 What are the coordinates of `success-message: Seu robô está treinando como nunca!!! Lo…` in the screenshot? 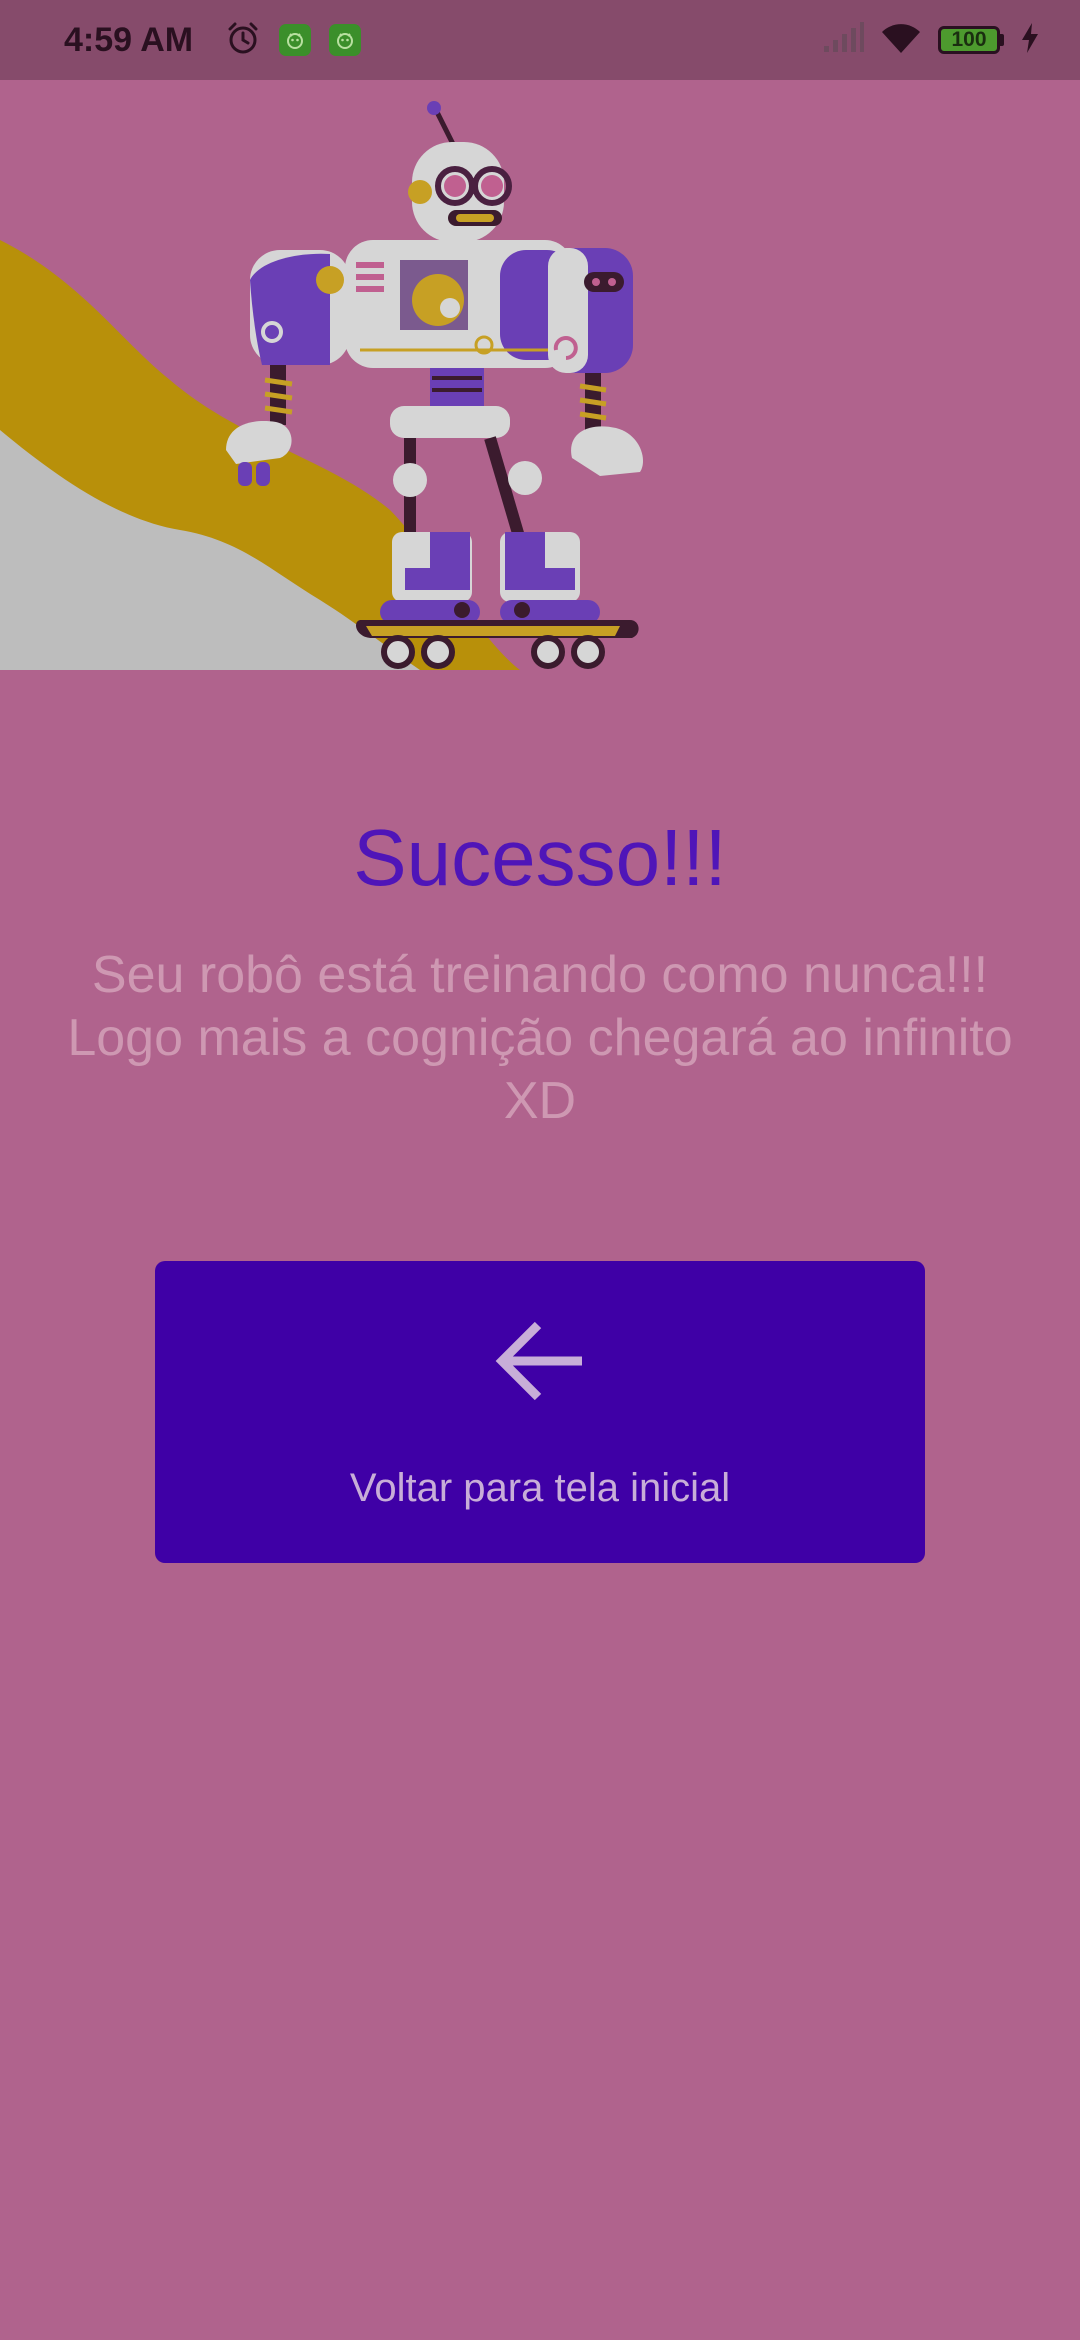 It's located at (540, 1038).